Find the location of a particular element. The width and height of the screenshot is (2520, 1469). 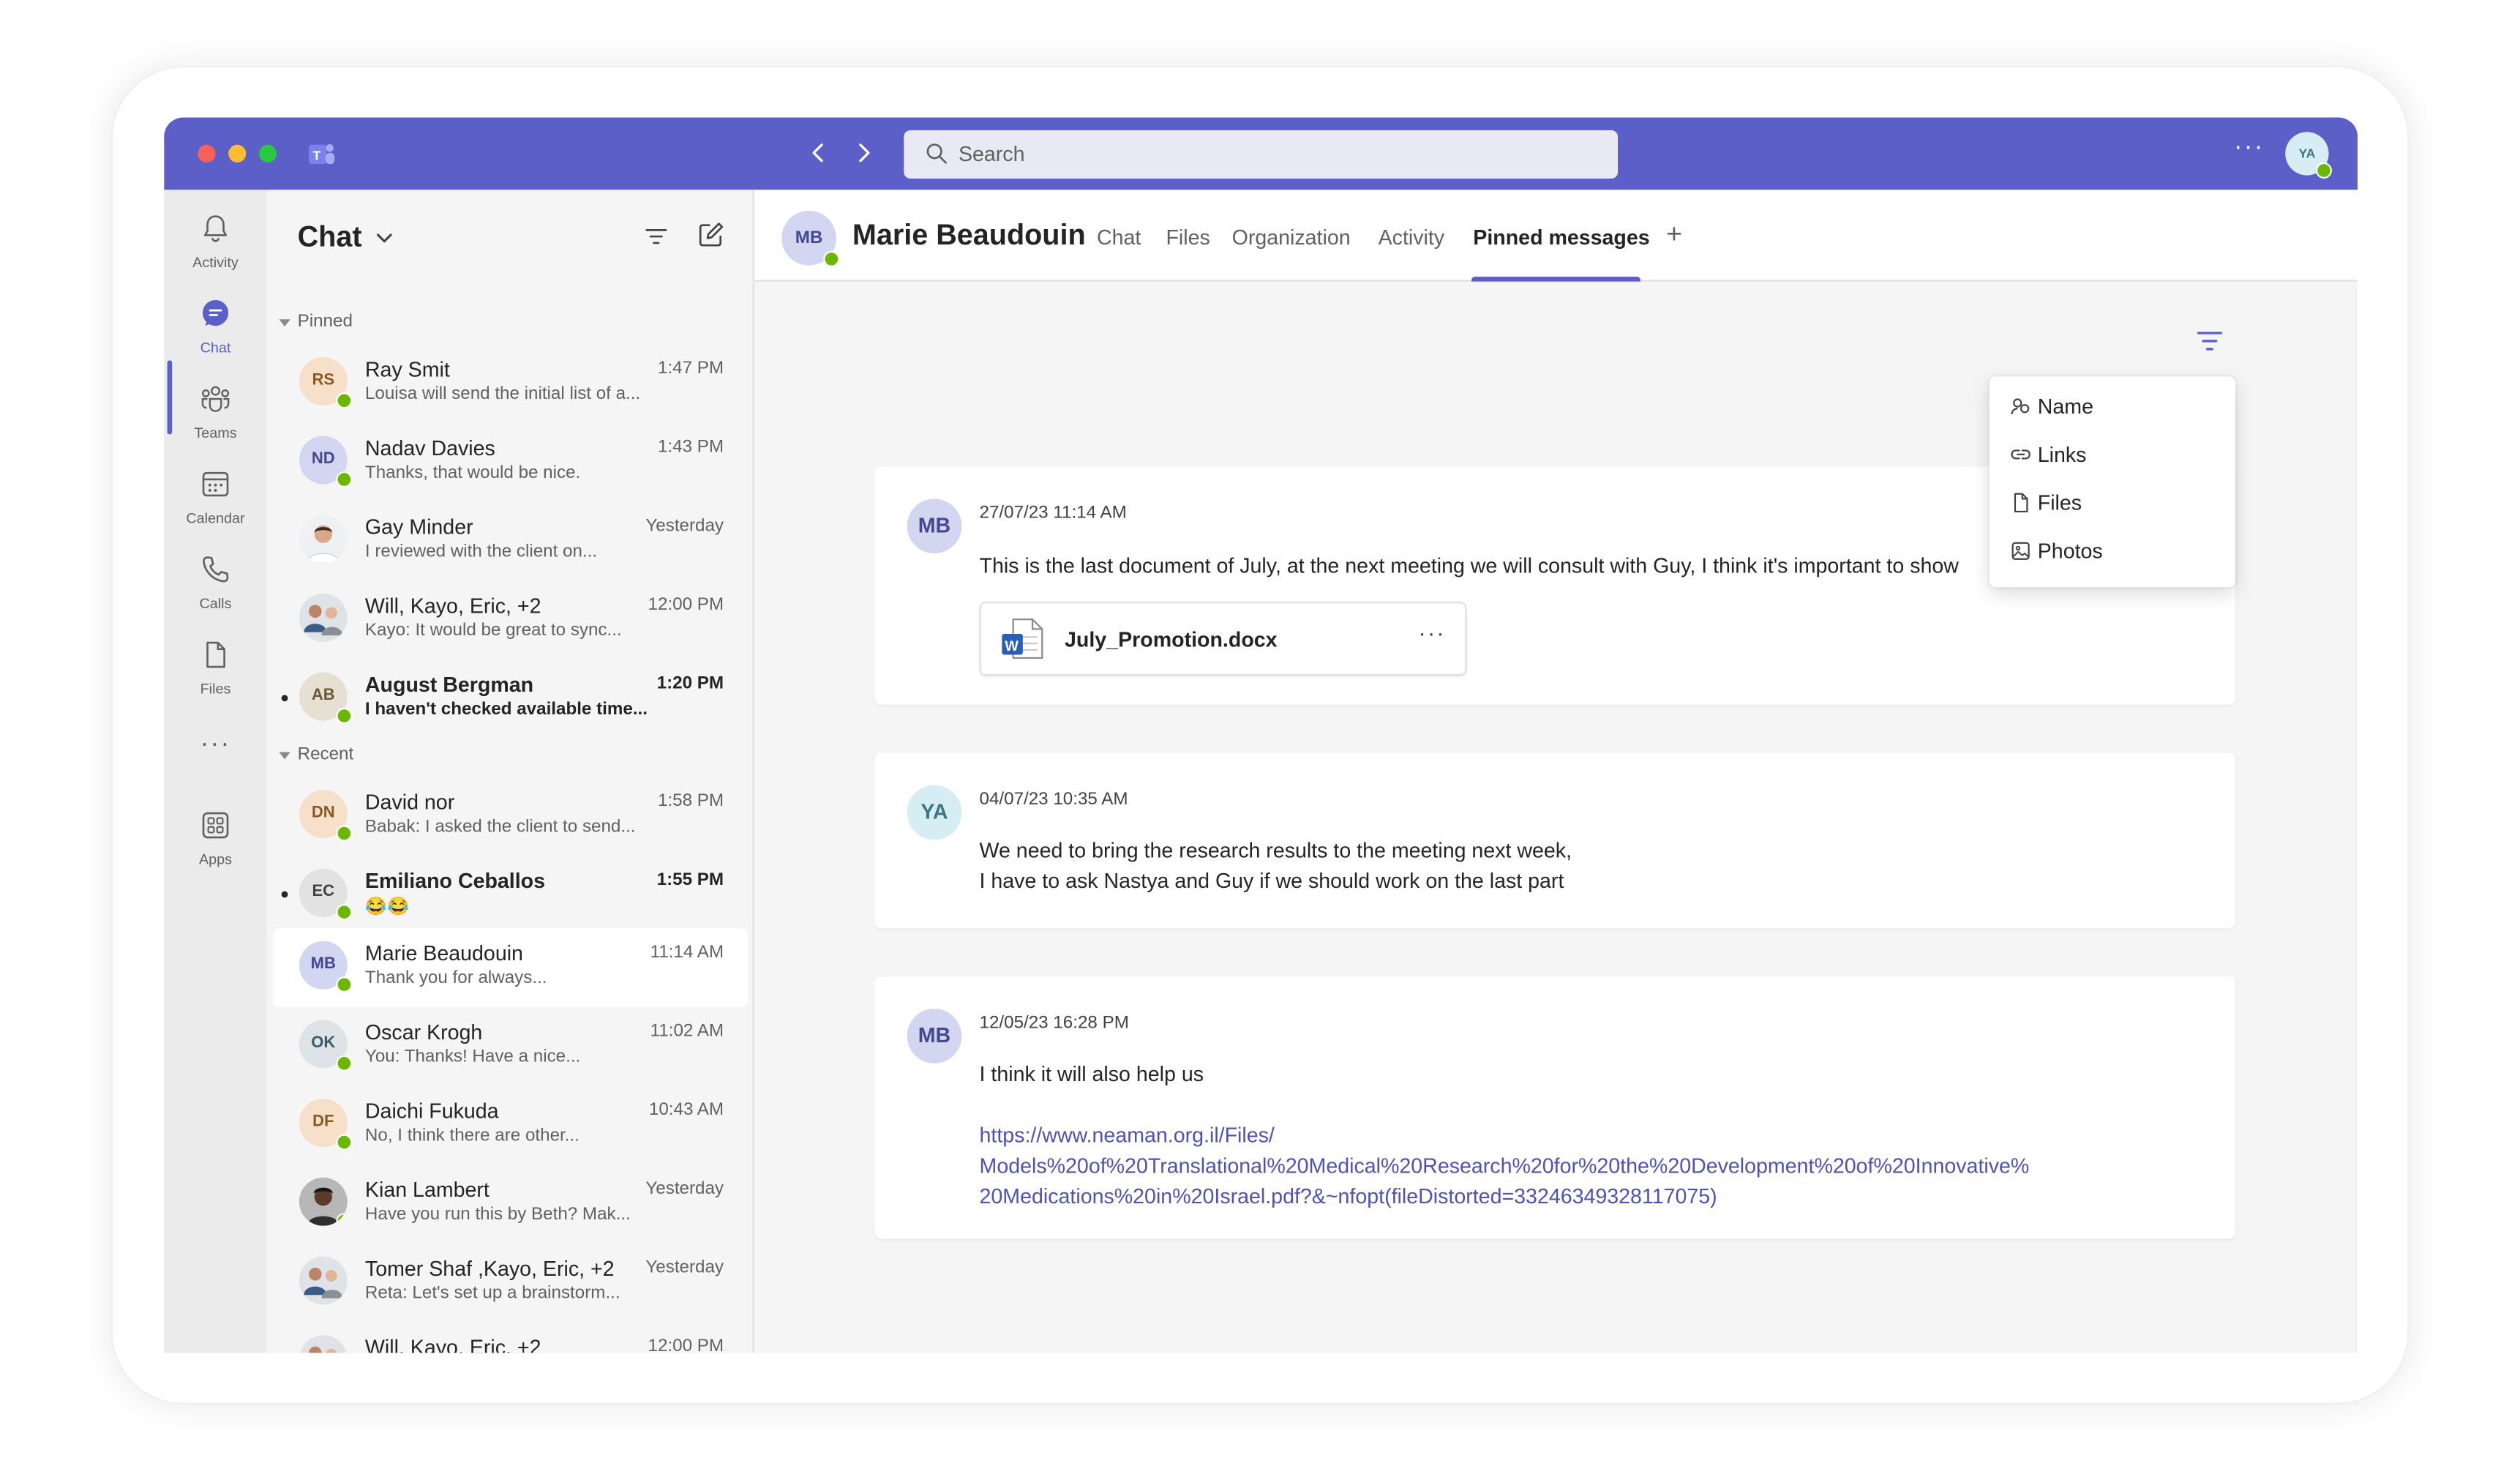

profile-initials: YA is located at coordinates (2307, 153).